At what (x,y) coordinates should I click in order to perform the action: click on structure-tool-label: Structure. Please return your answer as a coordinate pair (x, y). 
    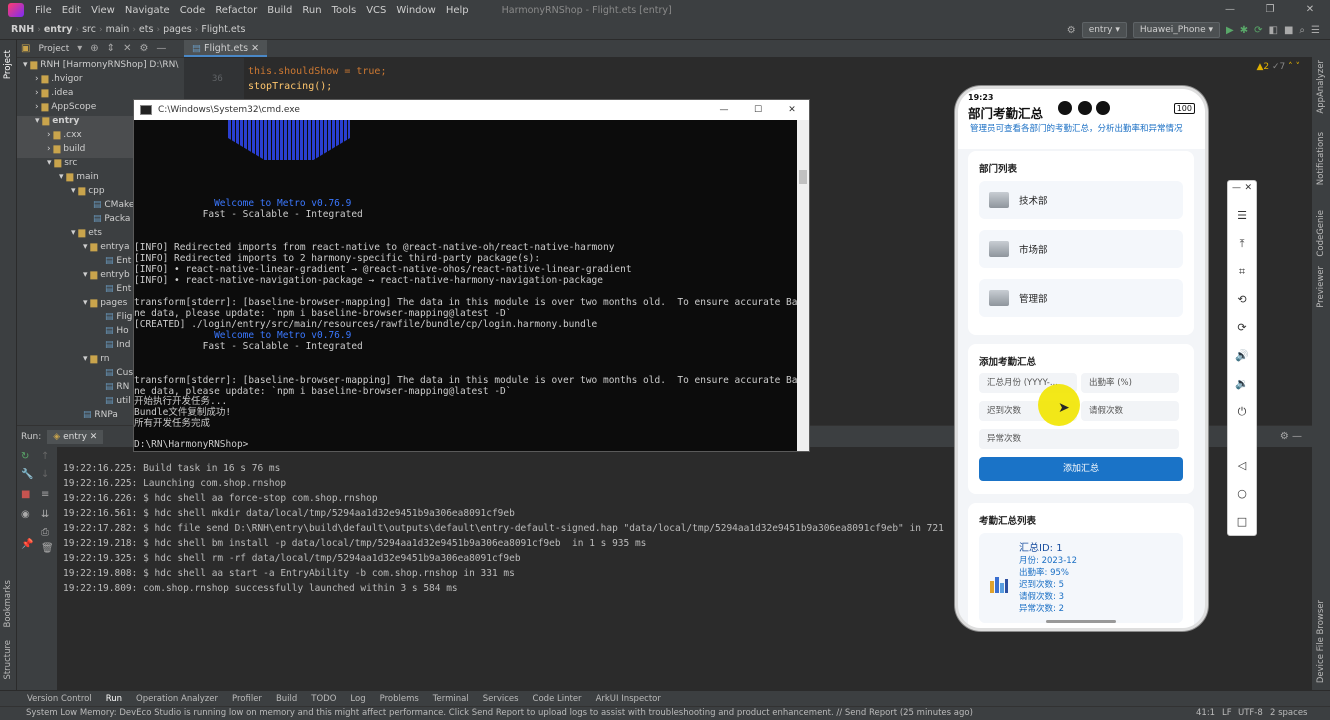
    Looking at the image, I should click on (8, 660).